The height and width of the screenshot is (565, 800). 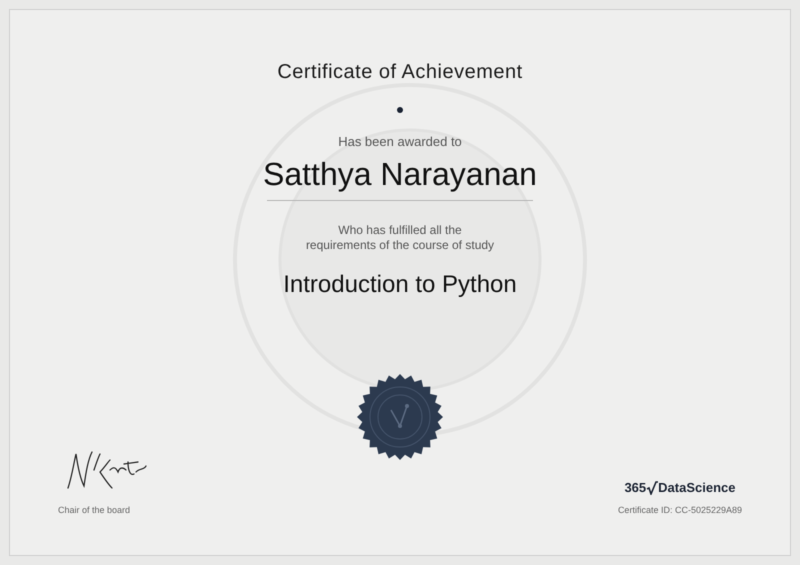 What do you see at coordinates (680, 510) in the screenshot?
I see `certificate-id: Certificate ID: CC-5025229A89` at bounding box center [680, 510].